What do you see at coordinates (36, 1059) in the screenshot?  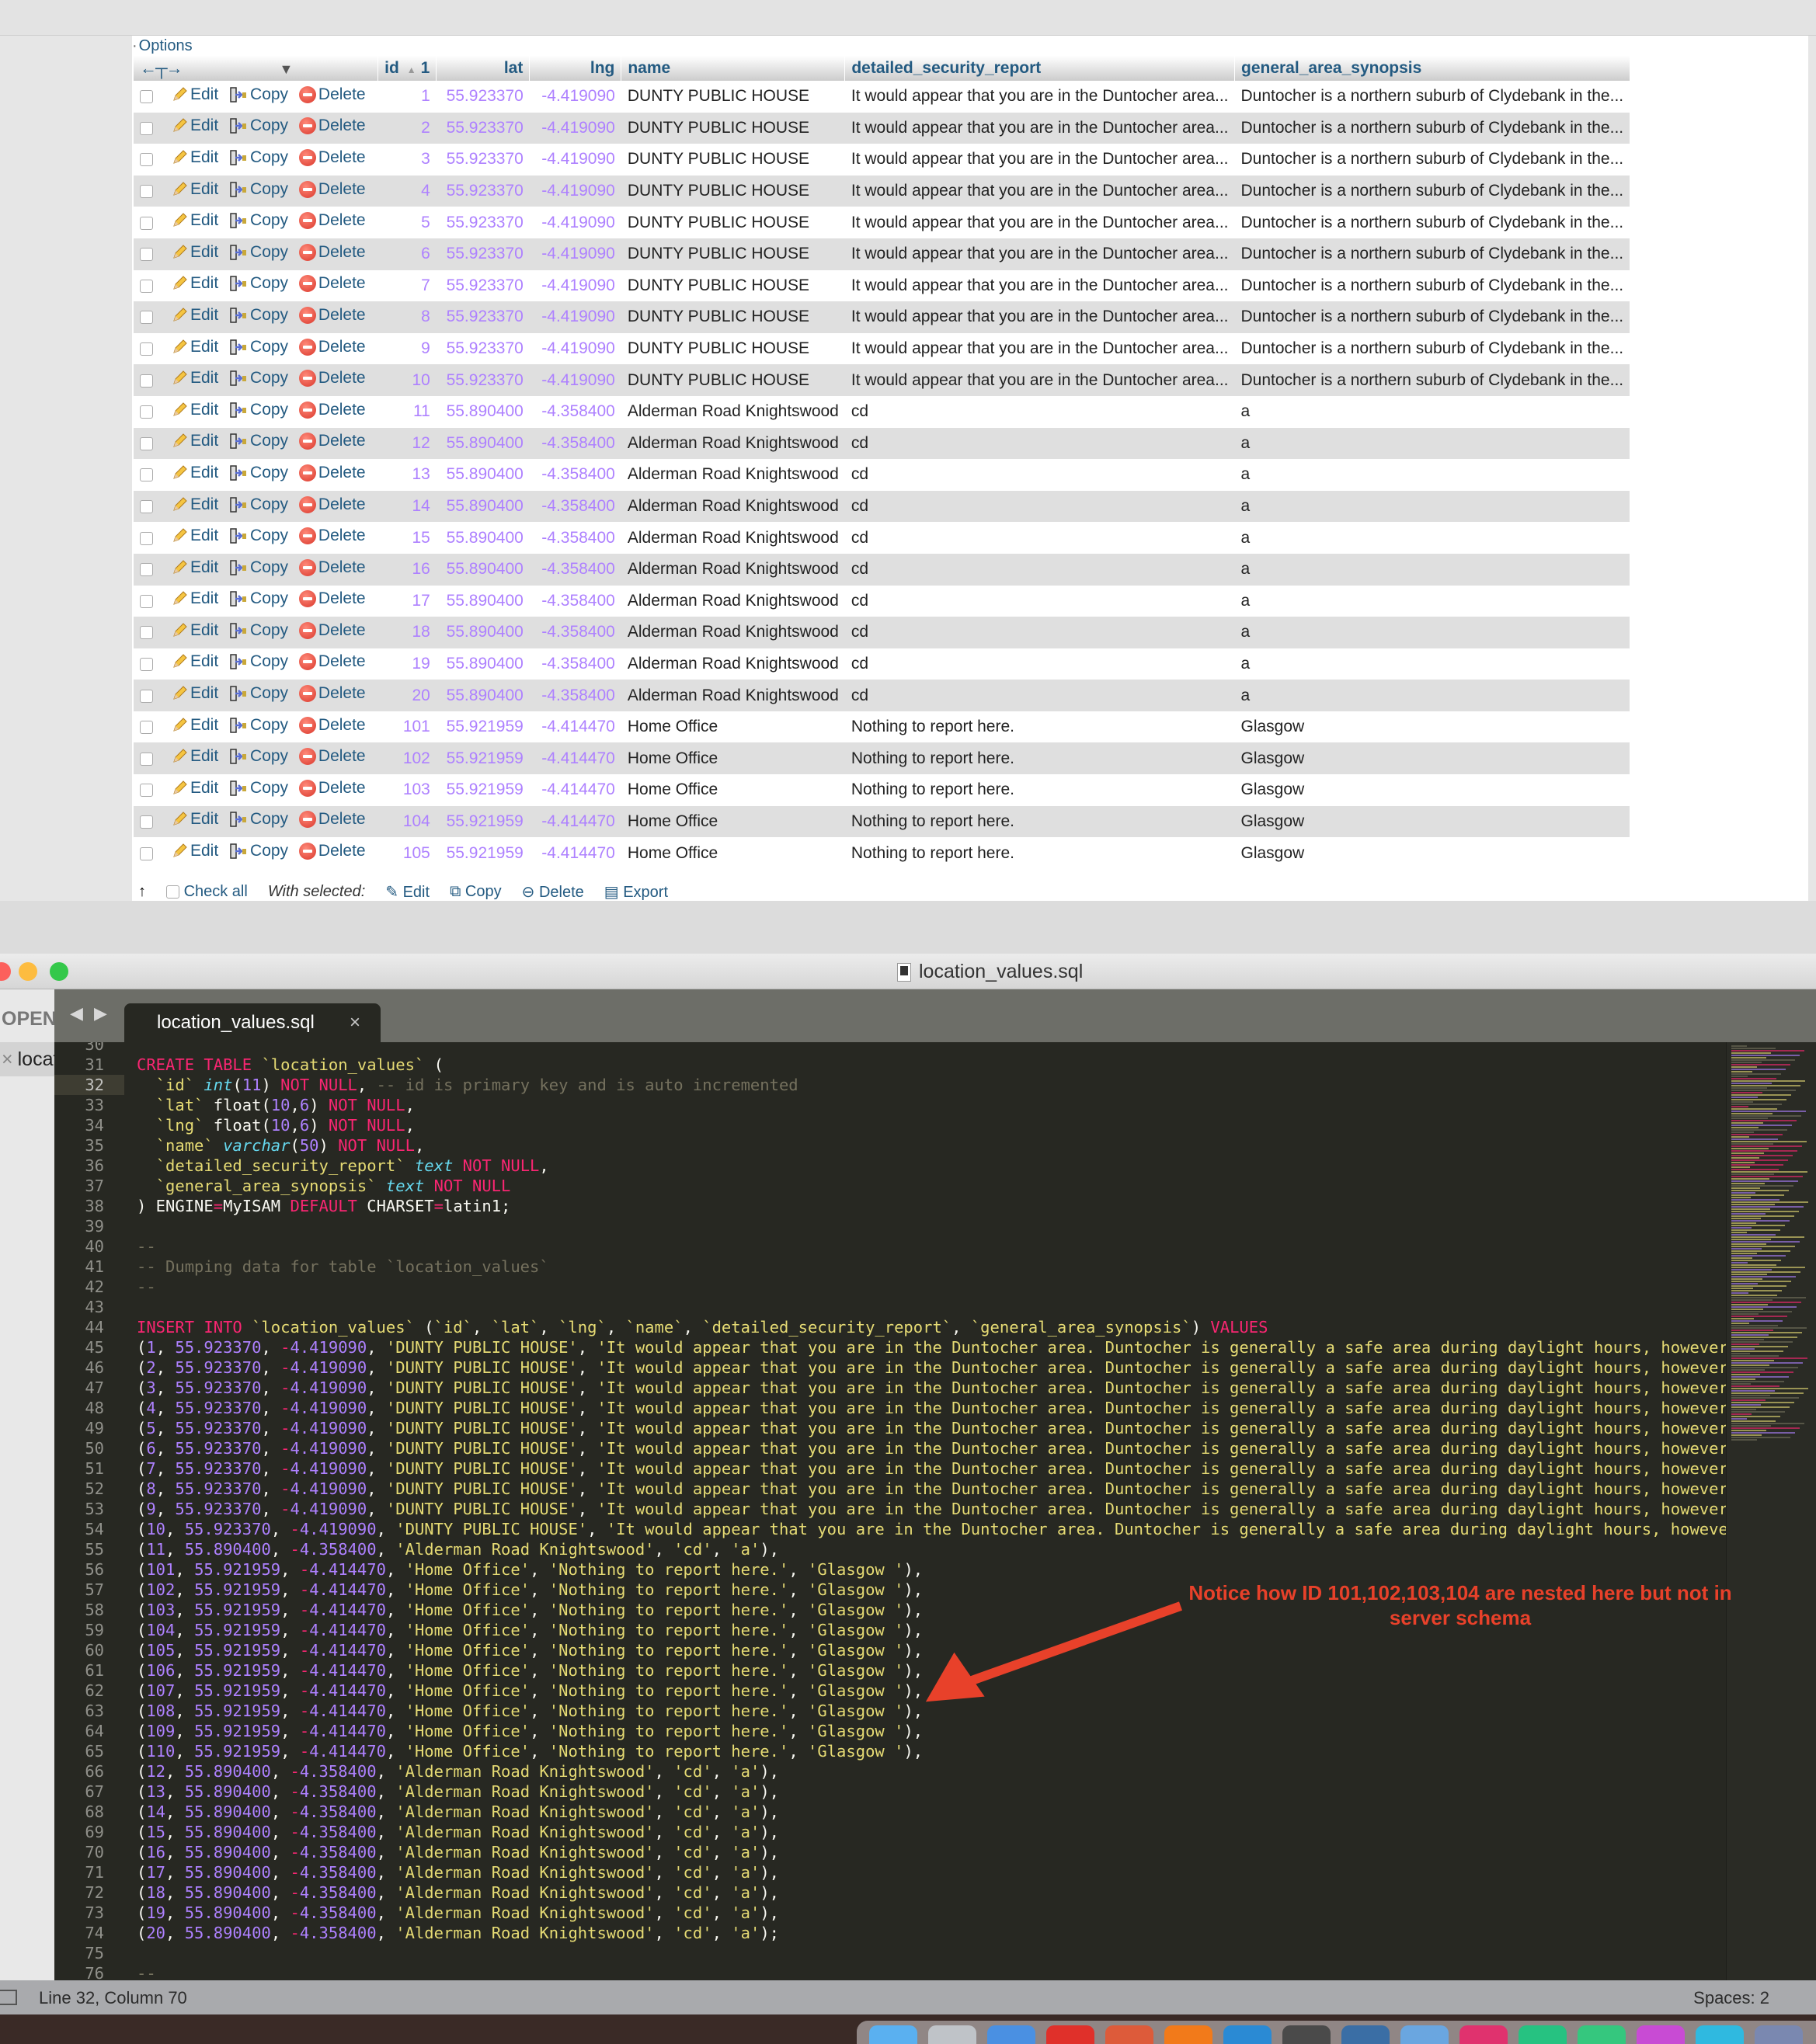 I see `sidebar-file-label: location_values.sql` at bounding box center [36, 1059].